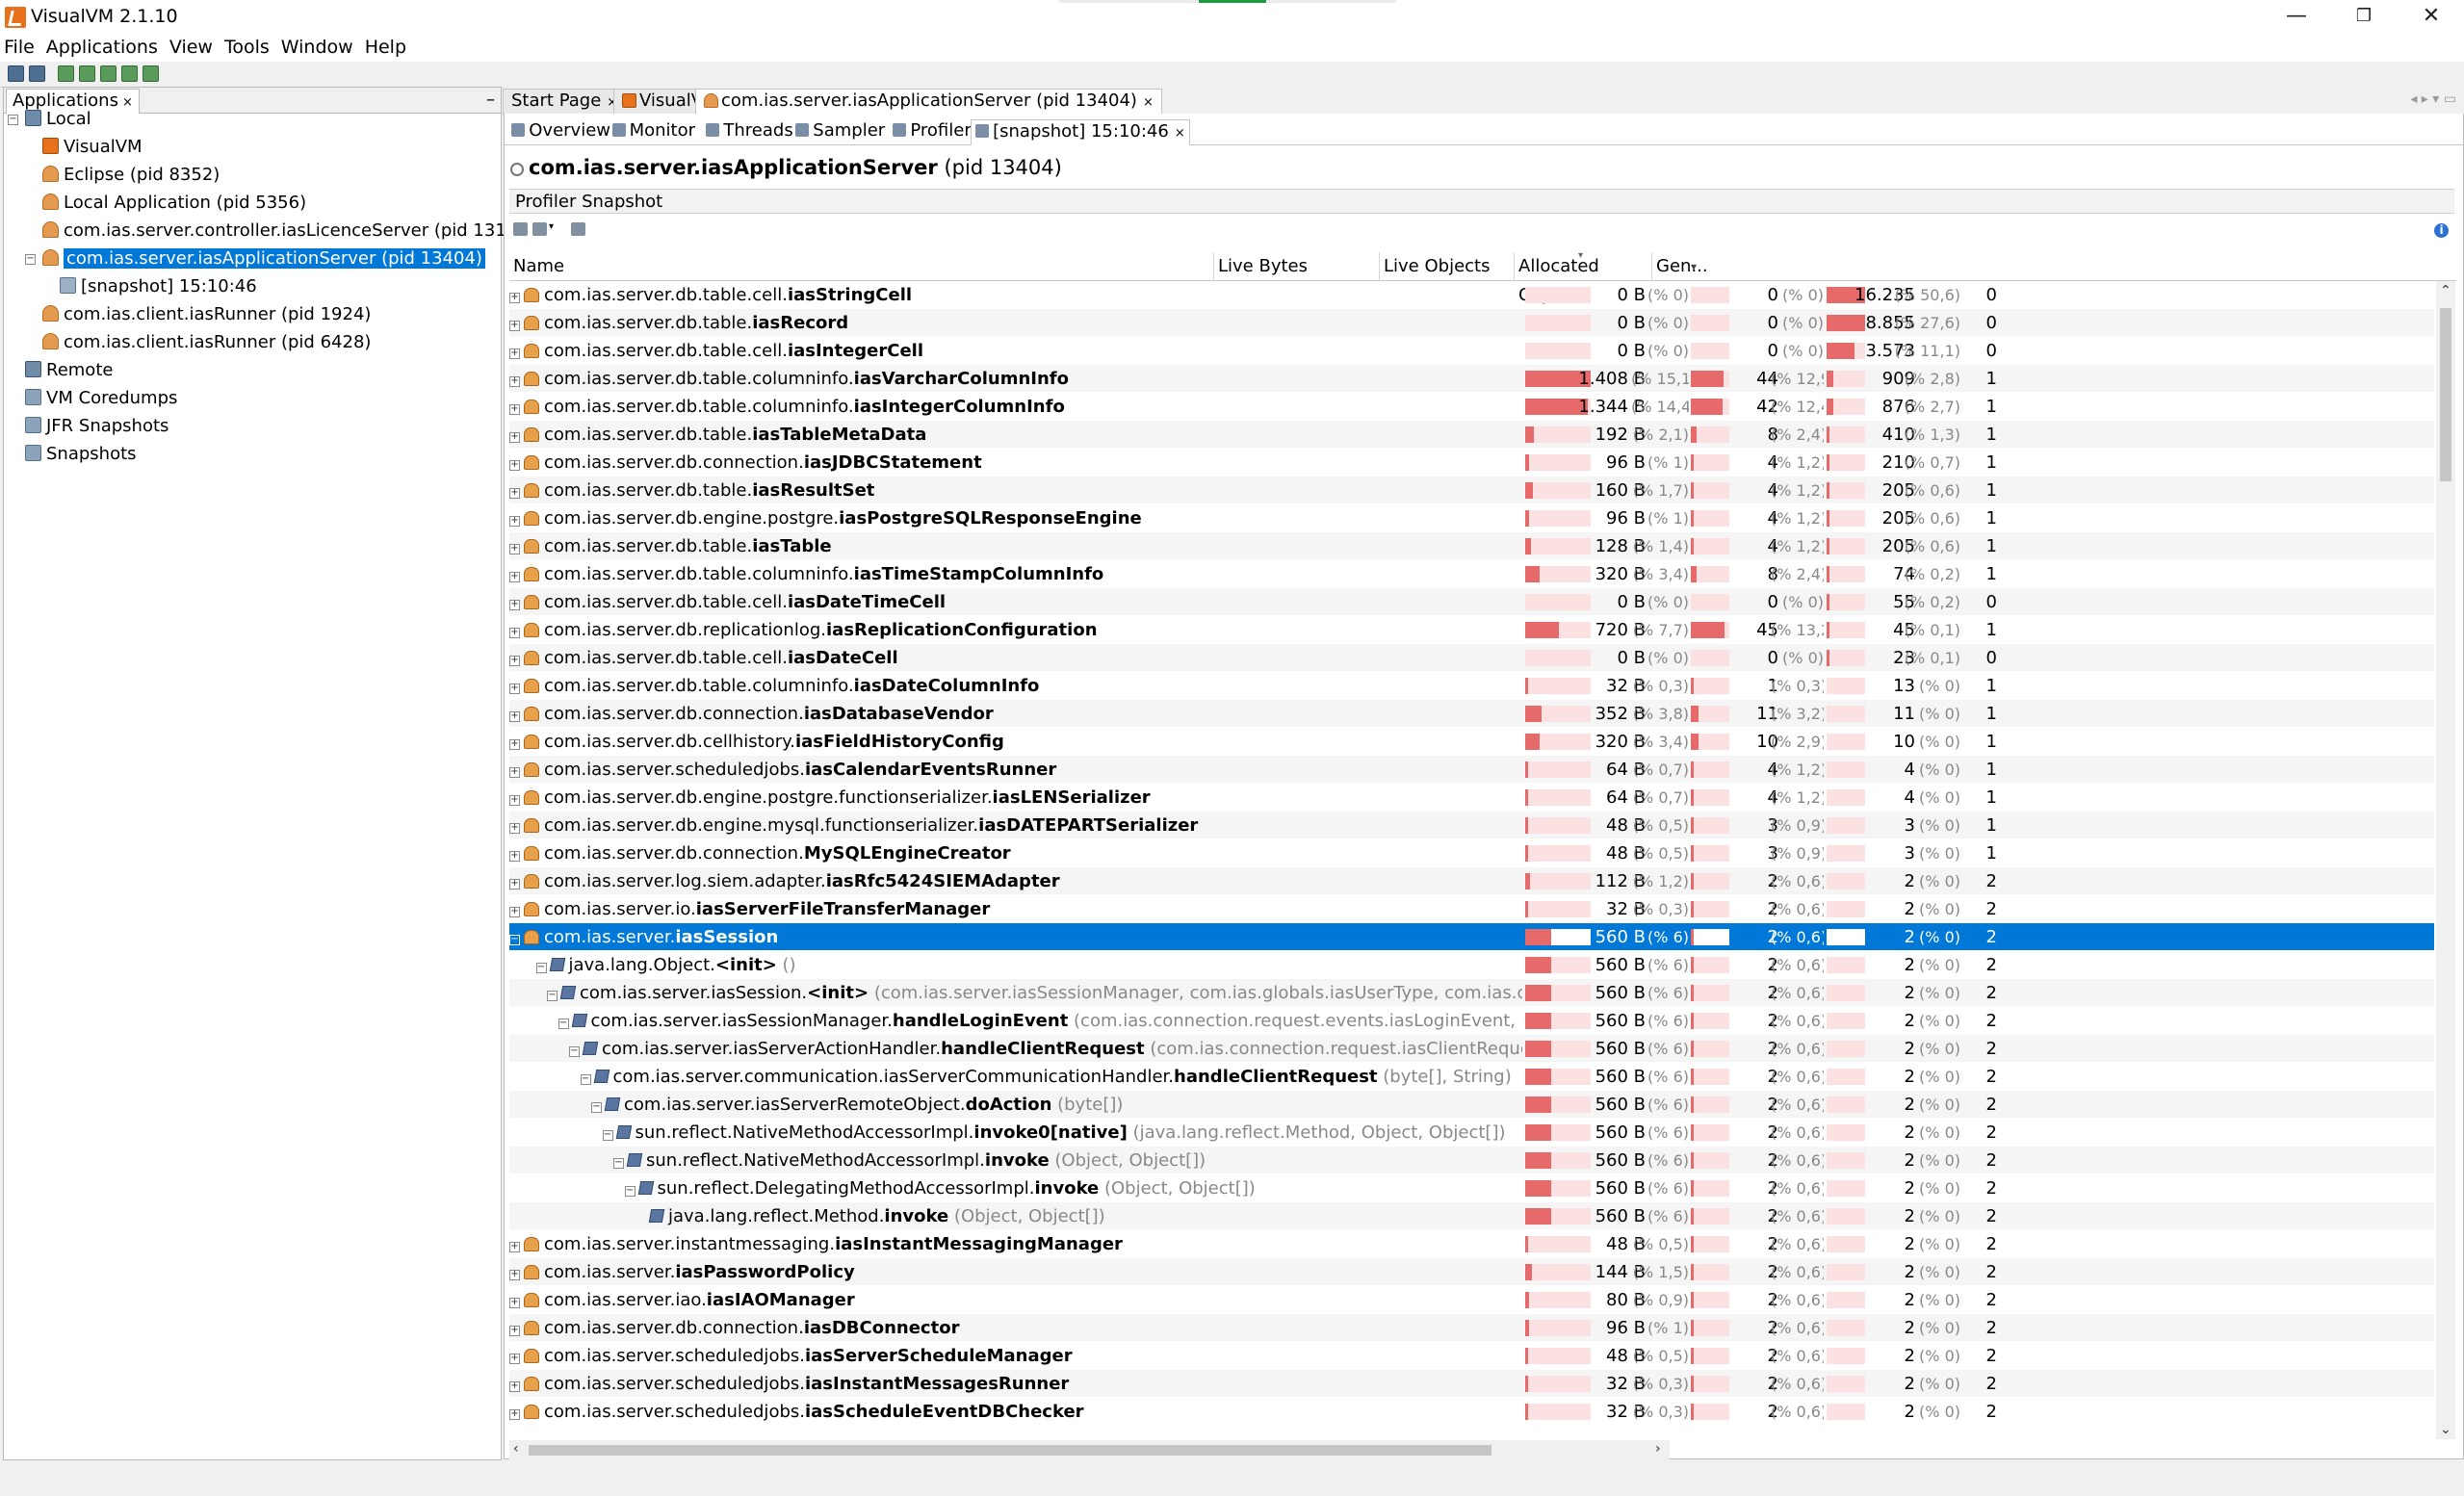 Image resolution: width=2464 pixels, height=1496 pixels. I want to click on tree-node: Snapshots, so click(81, 454).